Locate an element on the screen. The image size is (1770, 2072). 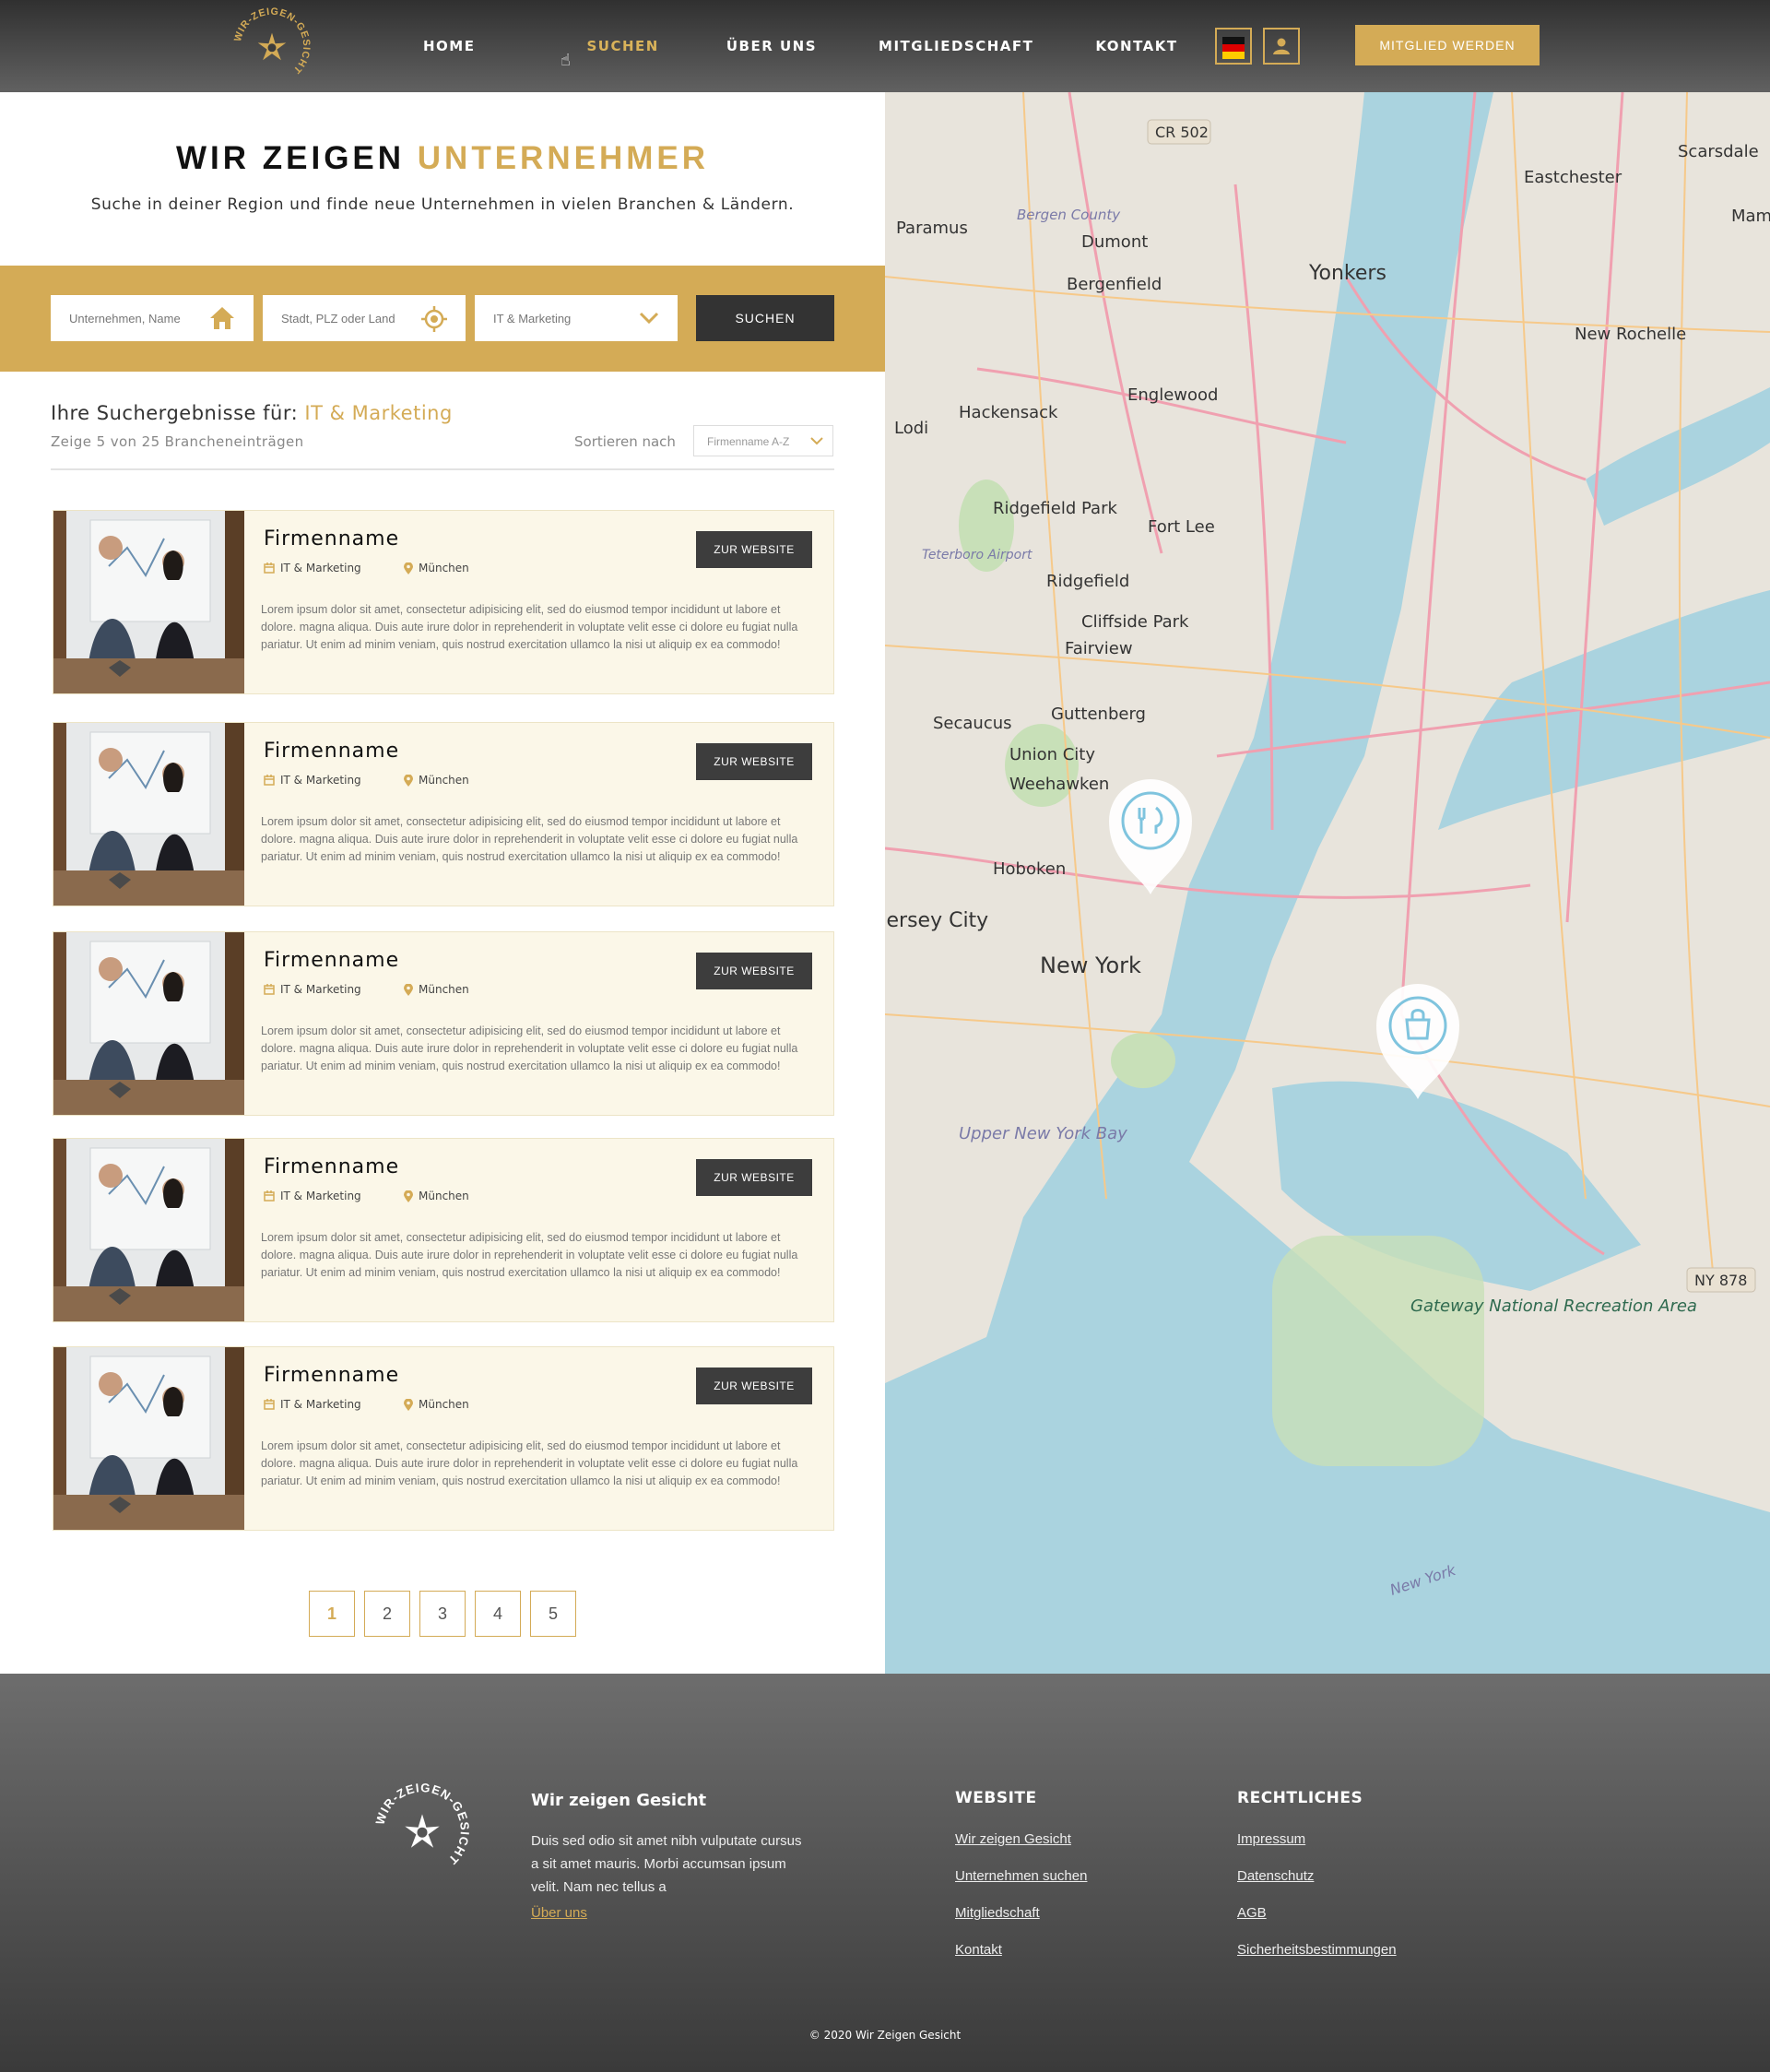
page-button-2: 2 is located at coordinates (387, 1614).